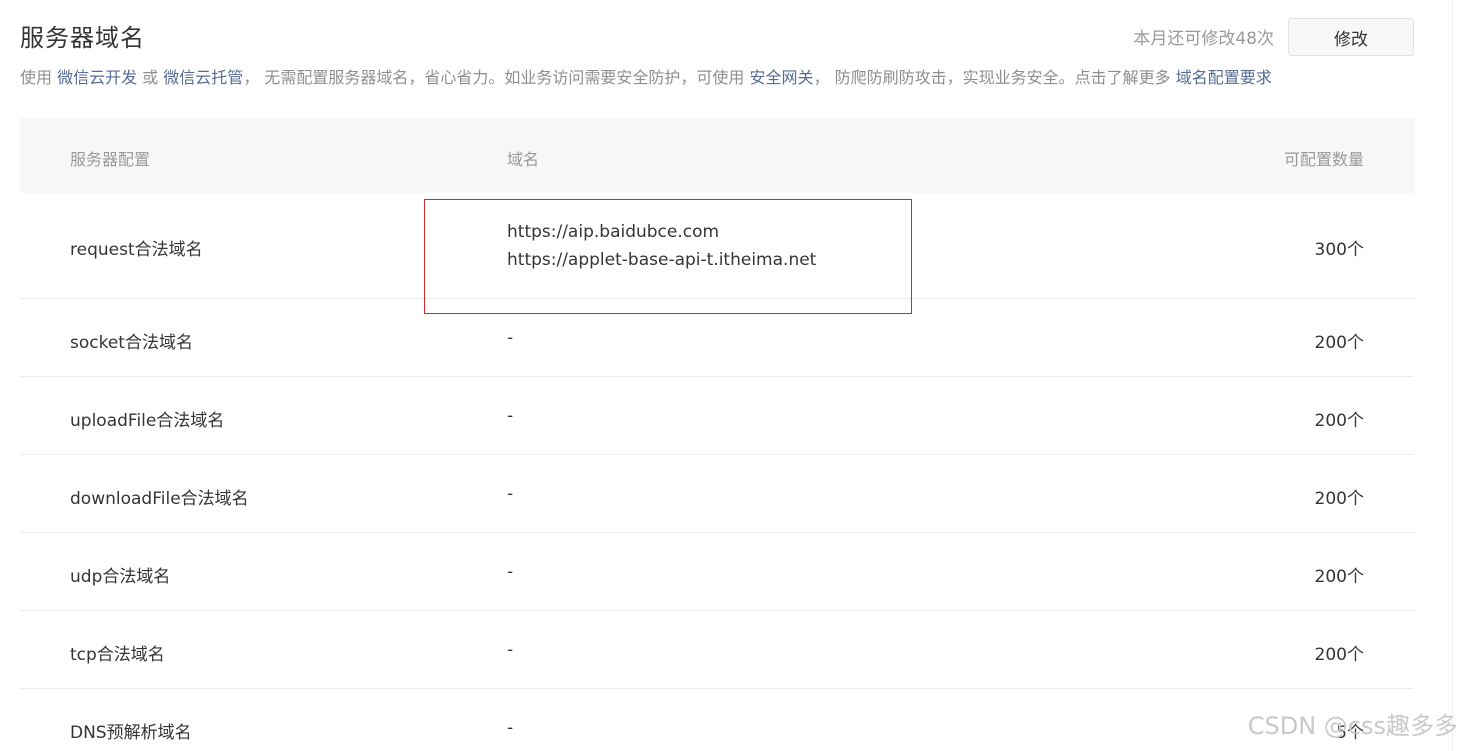 This screenshot has width=1464, height=751. Describe the element at coordinates (662, 260) in the screenshot. I see `domain-value: https://applet-base-api-t.itheima.net` at that location.